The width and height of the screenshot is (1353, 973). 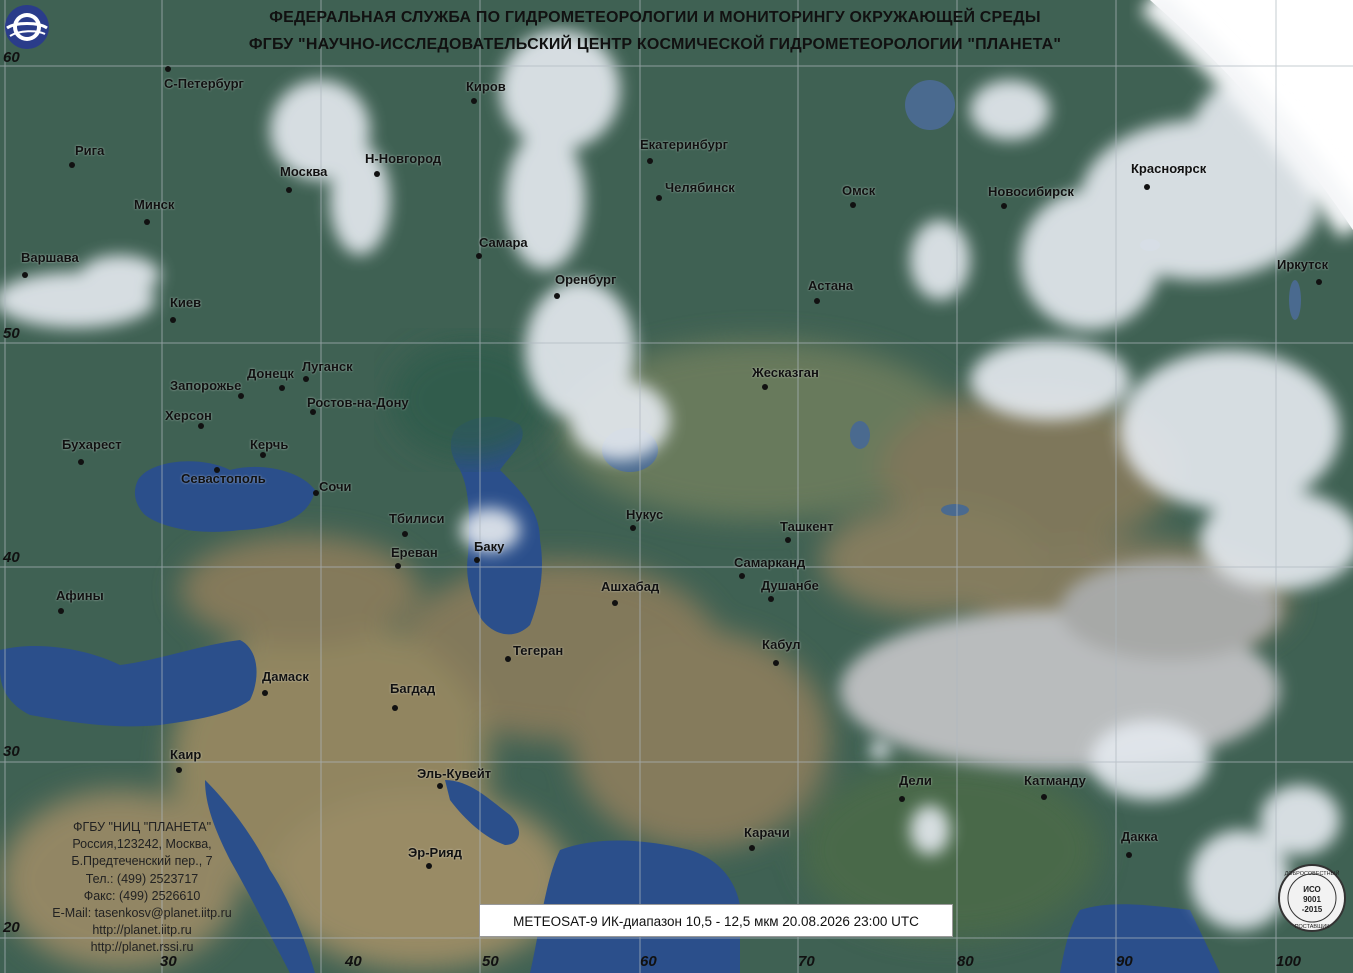 I want to click on city-label-tashkent: Ташкент, so click(x=807, y=526).